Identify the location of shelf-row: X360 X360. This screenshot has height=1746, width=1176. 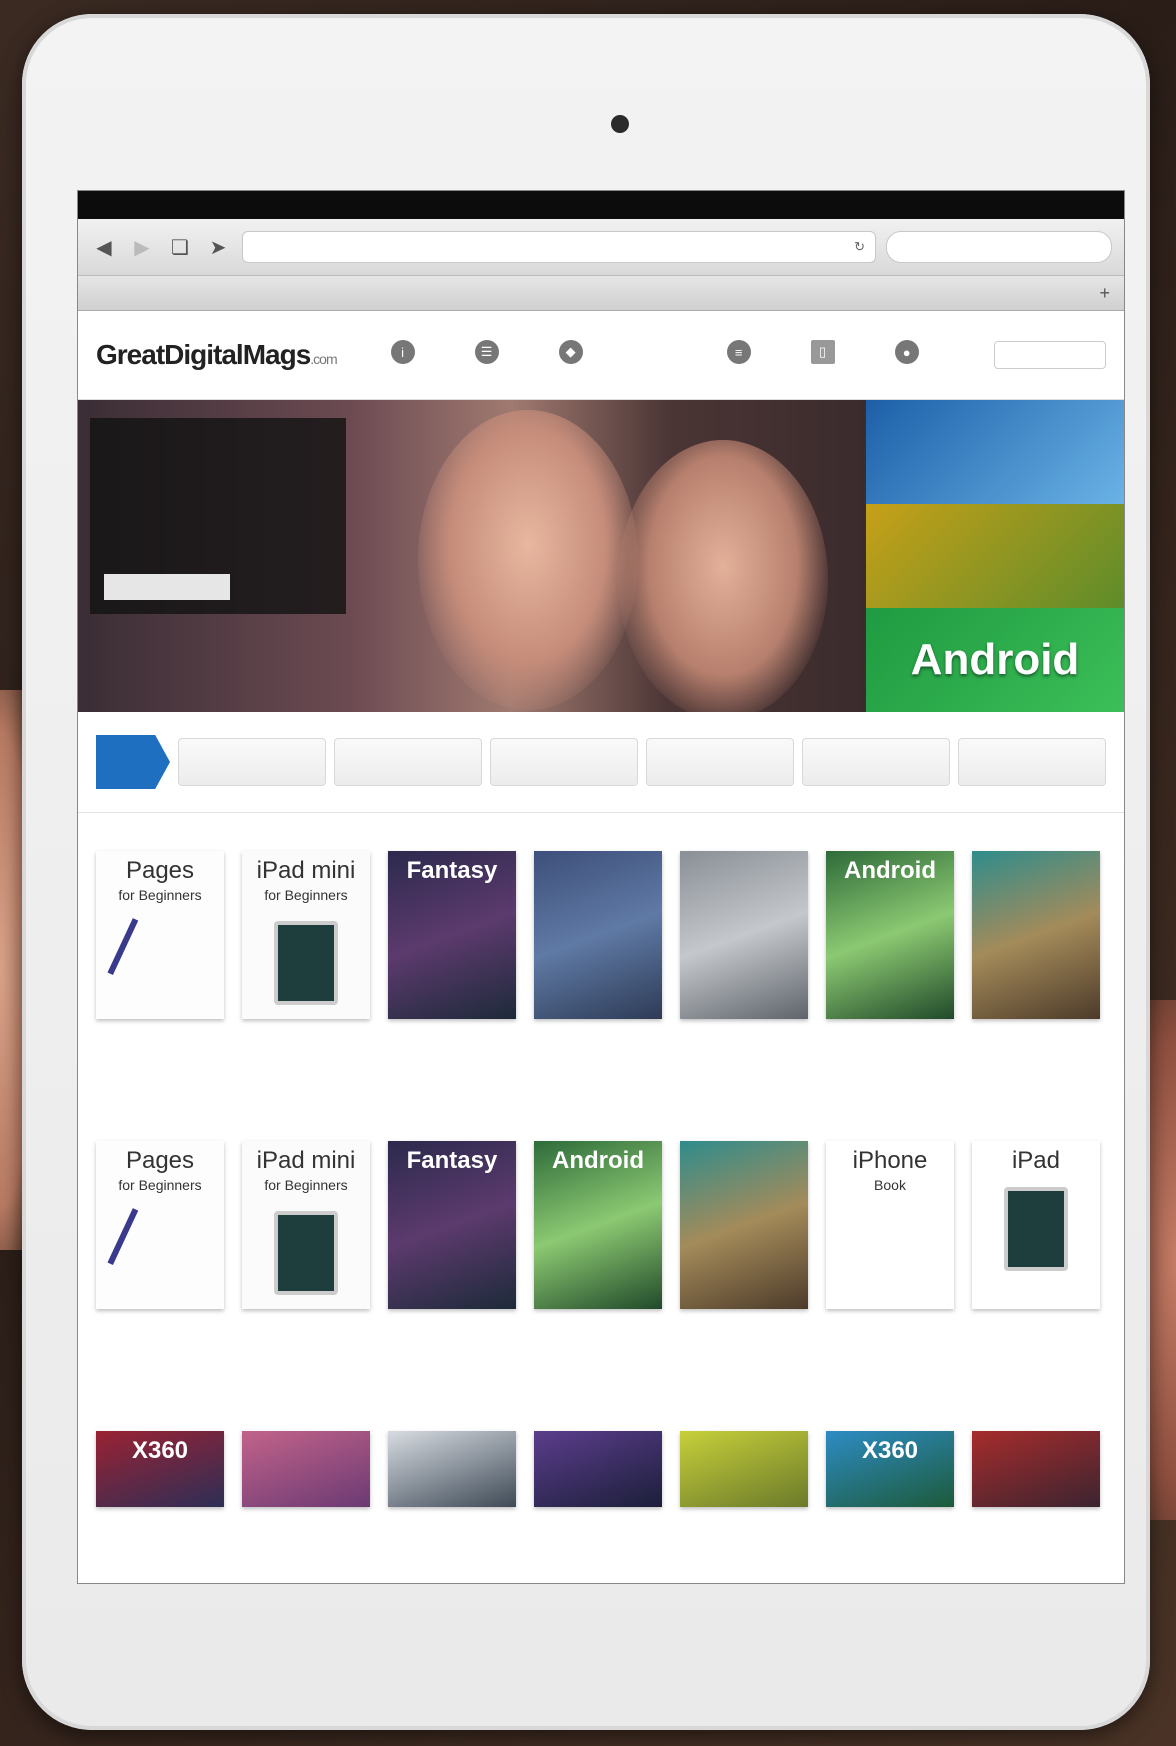
(601, 1469).